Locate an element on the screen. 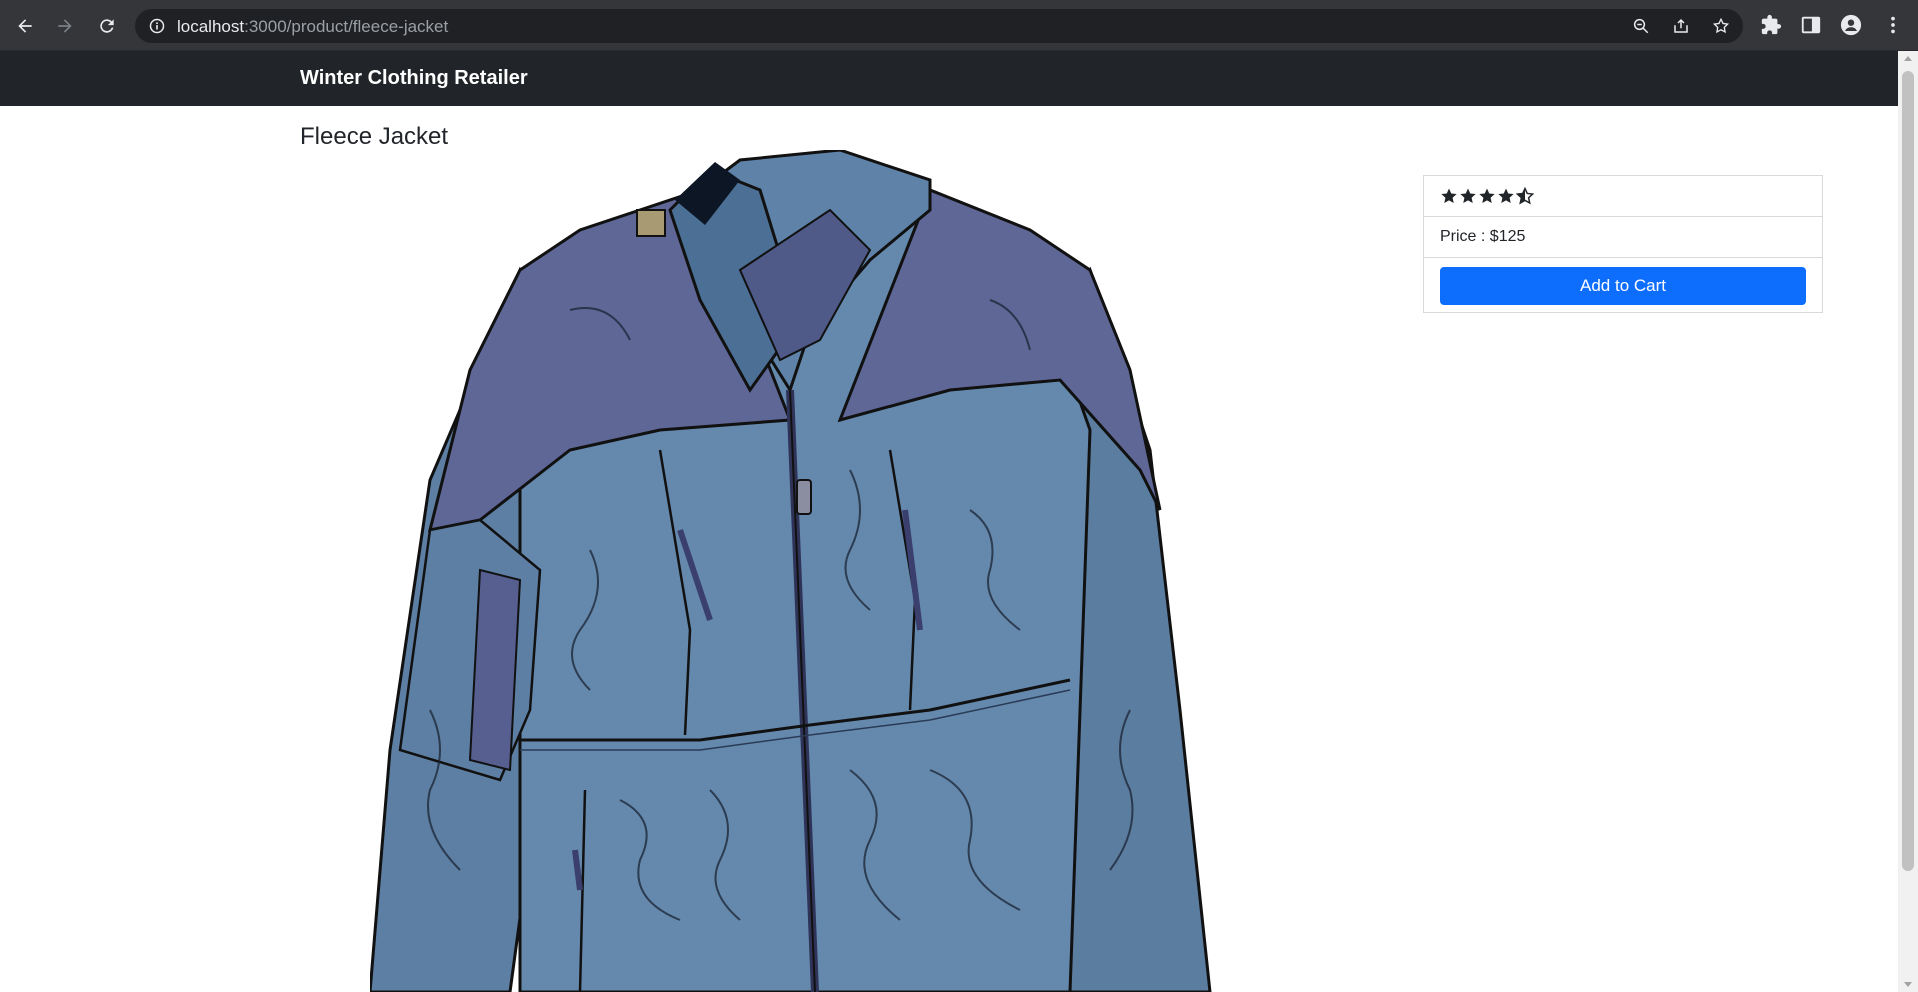  price-text: Price : $125 is located at coordinates (1483, 236).